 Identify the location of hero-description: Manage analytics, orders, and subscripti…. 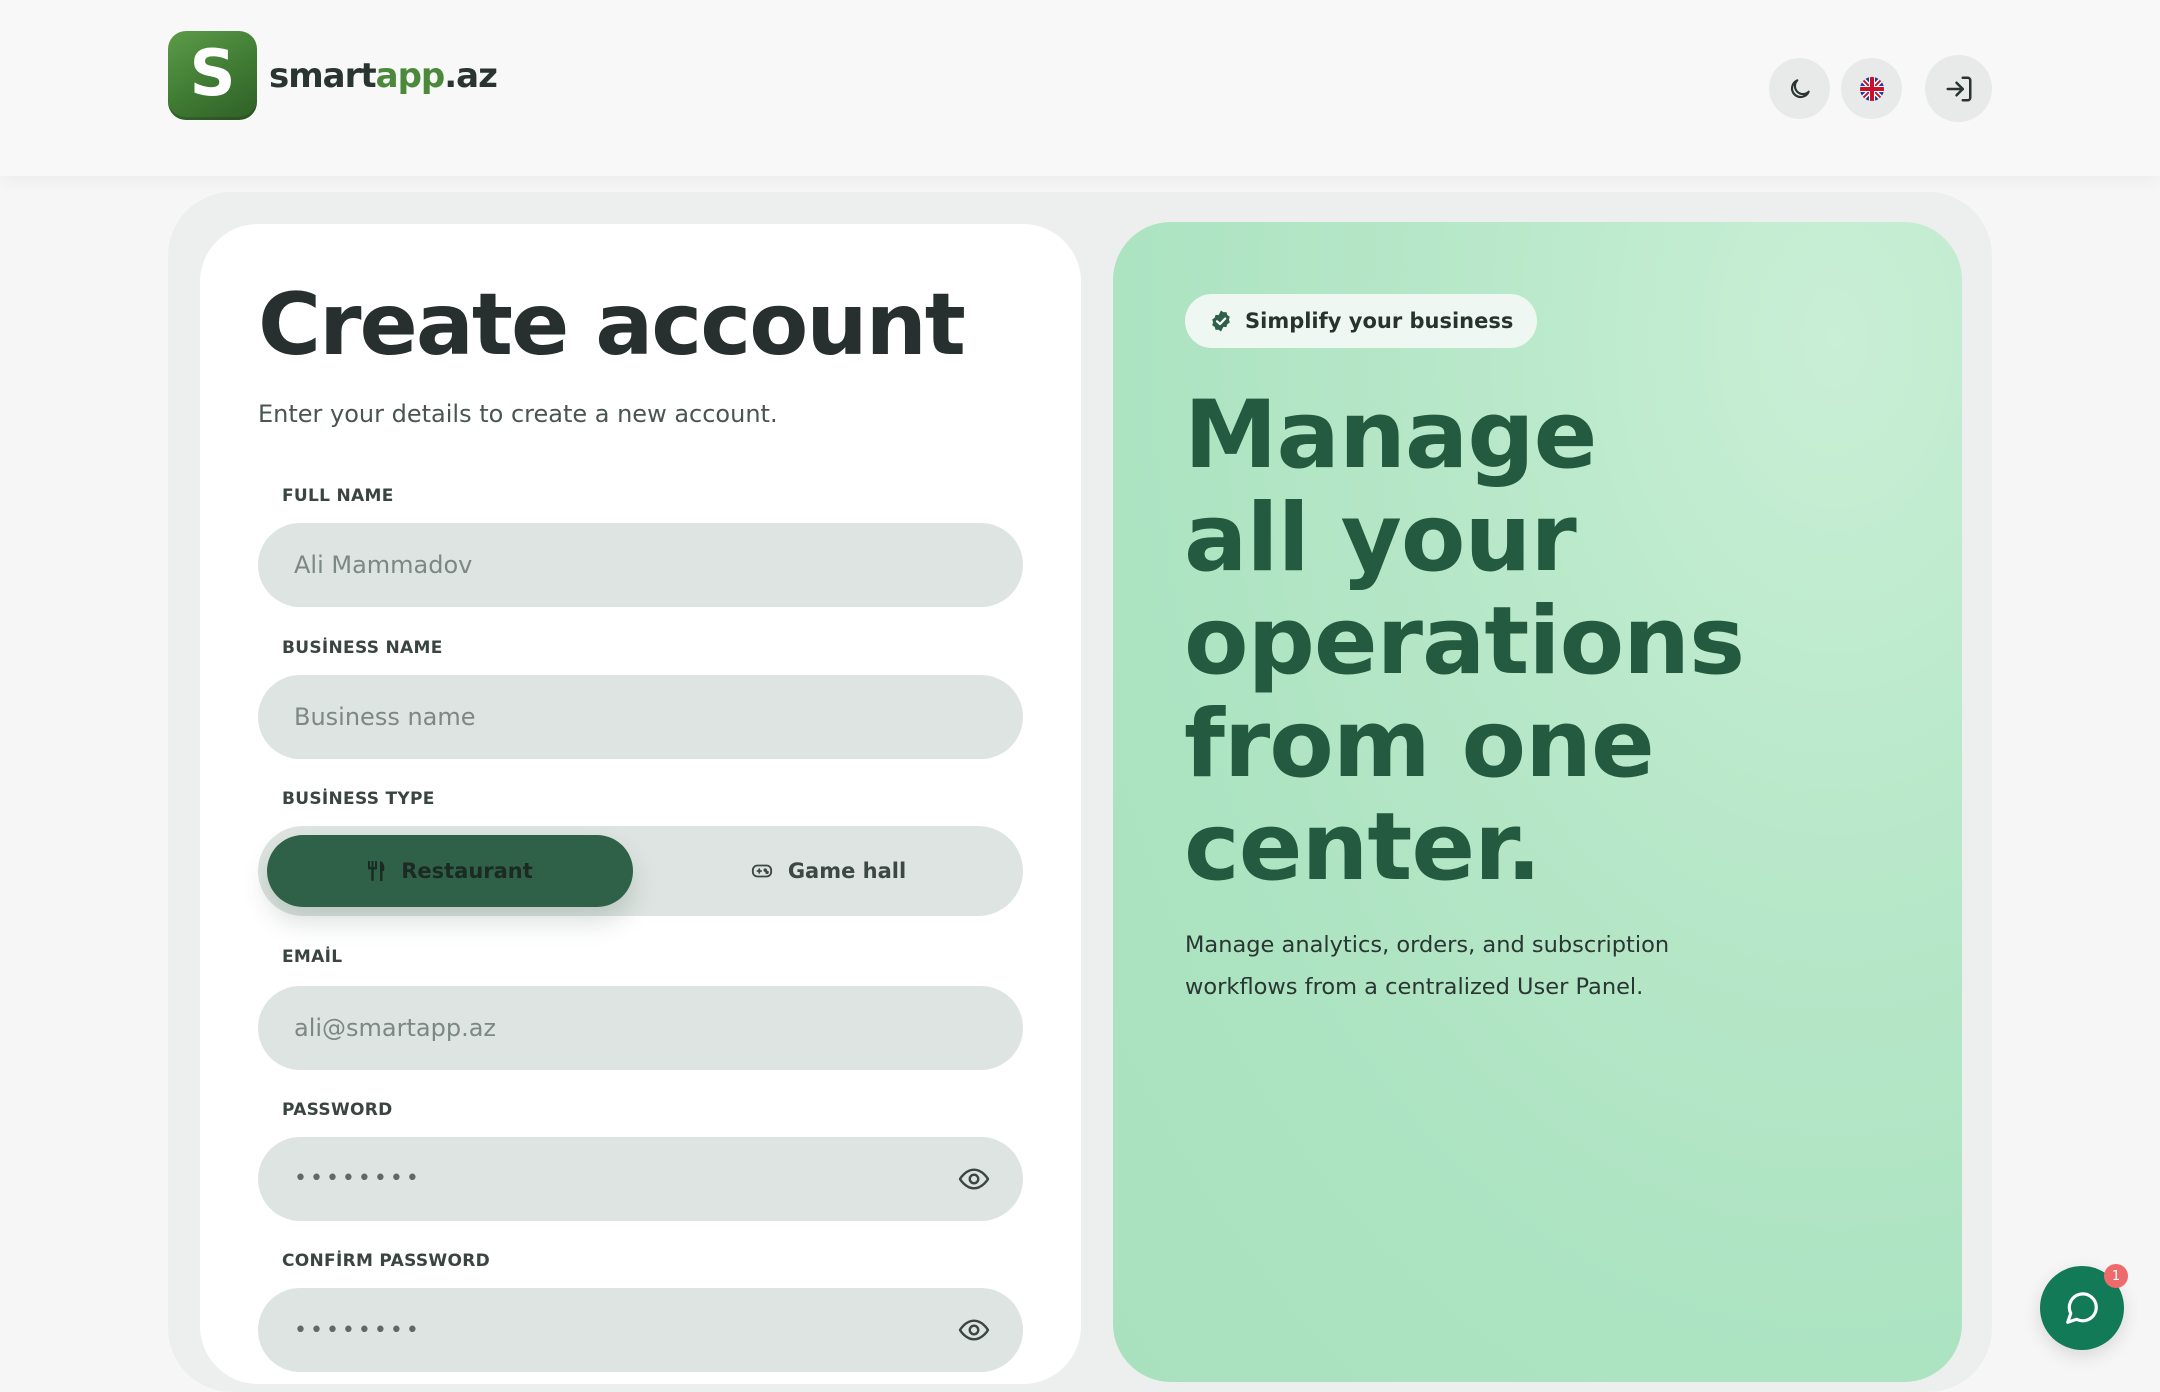
(1427, 966).